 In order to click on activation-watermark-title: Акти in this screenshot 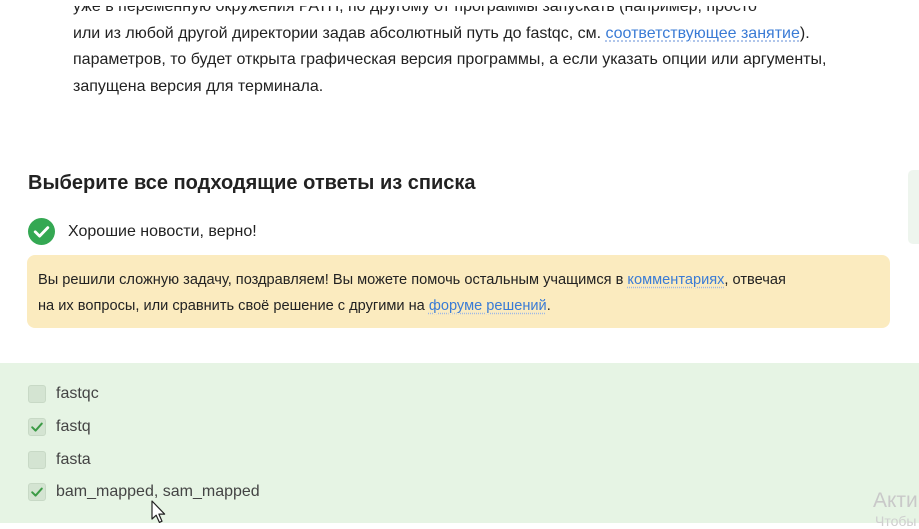, I will do `click(895, 500)`.